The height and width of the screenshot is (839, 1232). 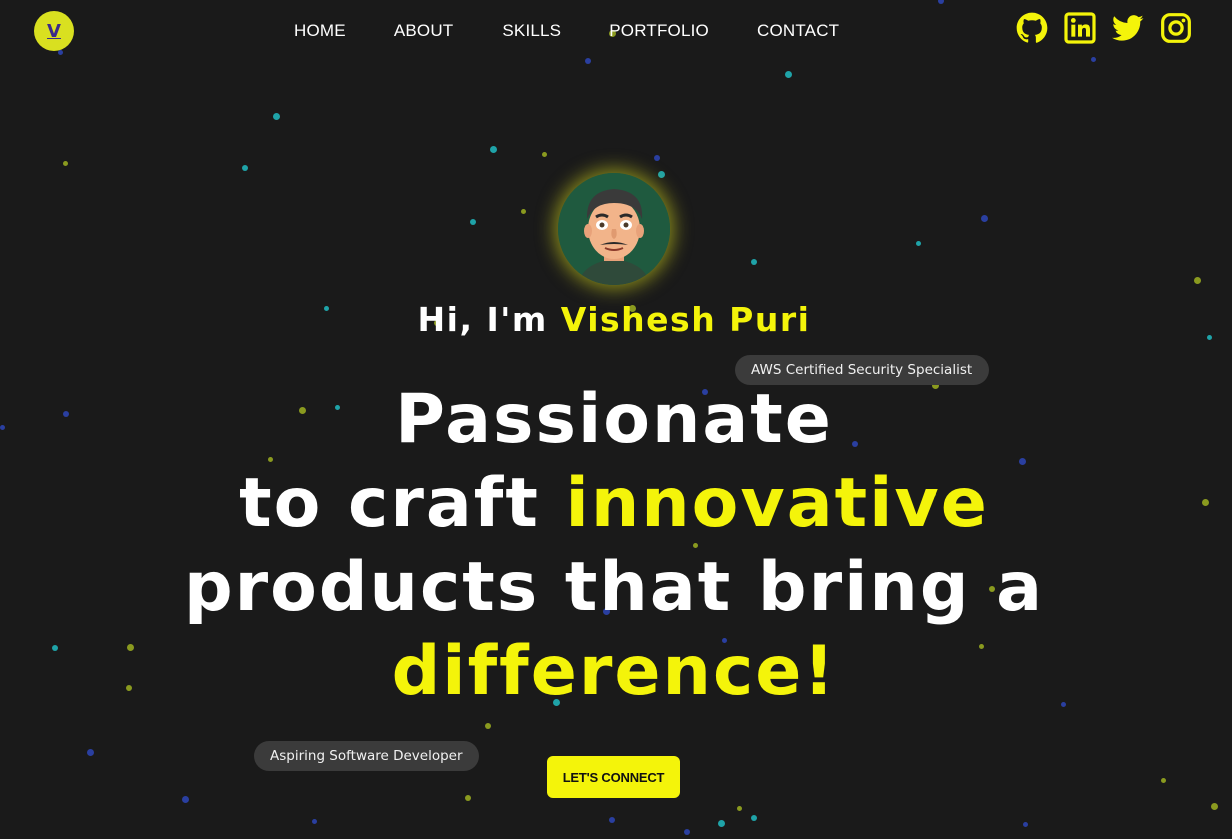 What do you see at coordinates (613, 777) in the screenshot?
I see `lets-connect-button: LET'S CONNECT` at bounding box center [613, 777].